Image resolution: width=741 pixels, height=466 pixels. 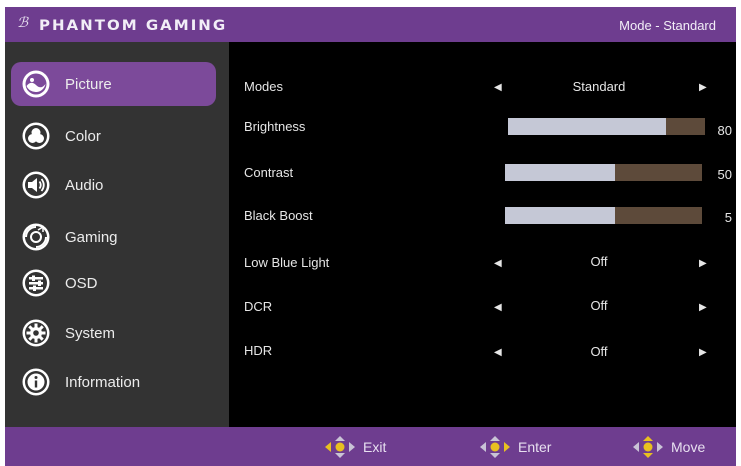 What do you see at coordinates (113, 185) in the screenshot?
I see `sidebar-item-audio: Audio` at bounding box center [113, 185].